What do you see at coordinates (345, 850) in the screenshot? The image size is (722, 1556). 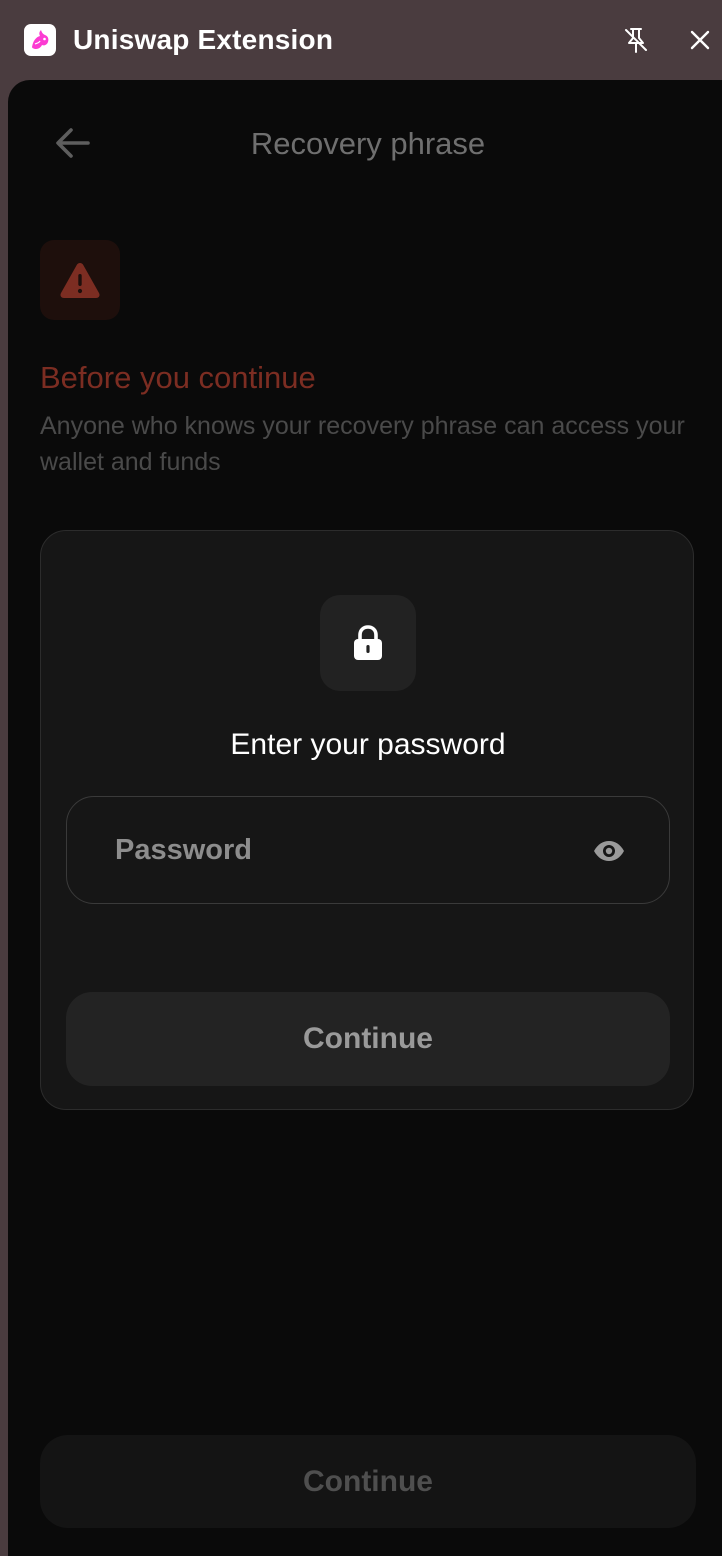 I see `password-input` at bounding box center [345, 850].